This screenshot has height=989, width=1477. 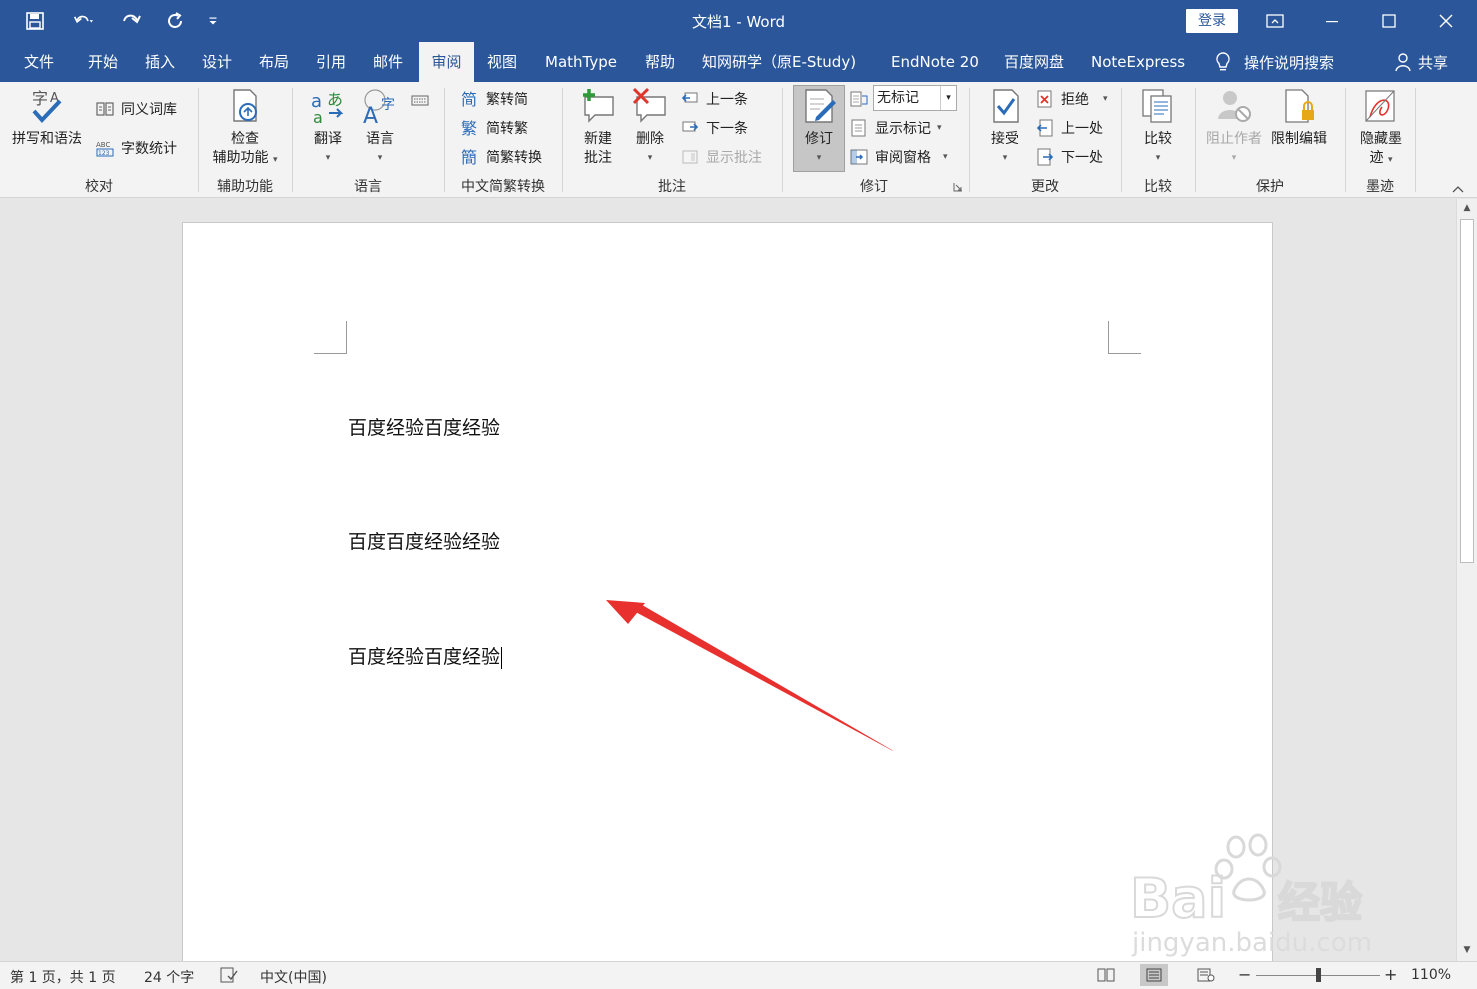 I want to click on print-layout-button, so click(x=1154, y=975).